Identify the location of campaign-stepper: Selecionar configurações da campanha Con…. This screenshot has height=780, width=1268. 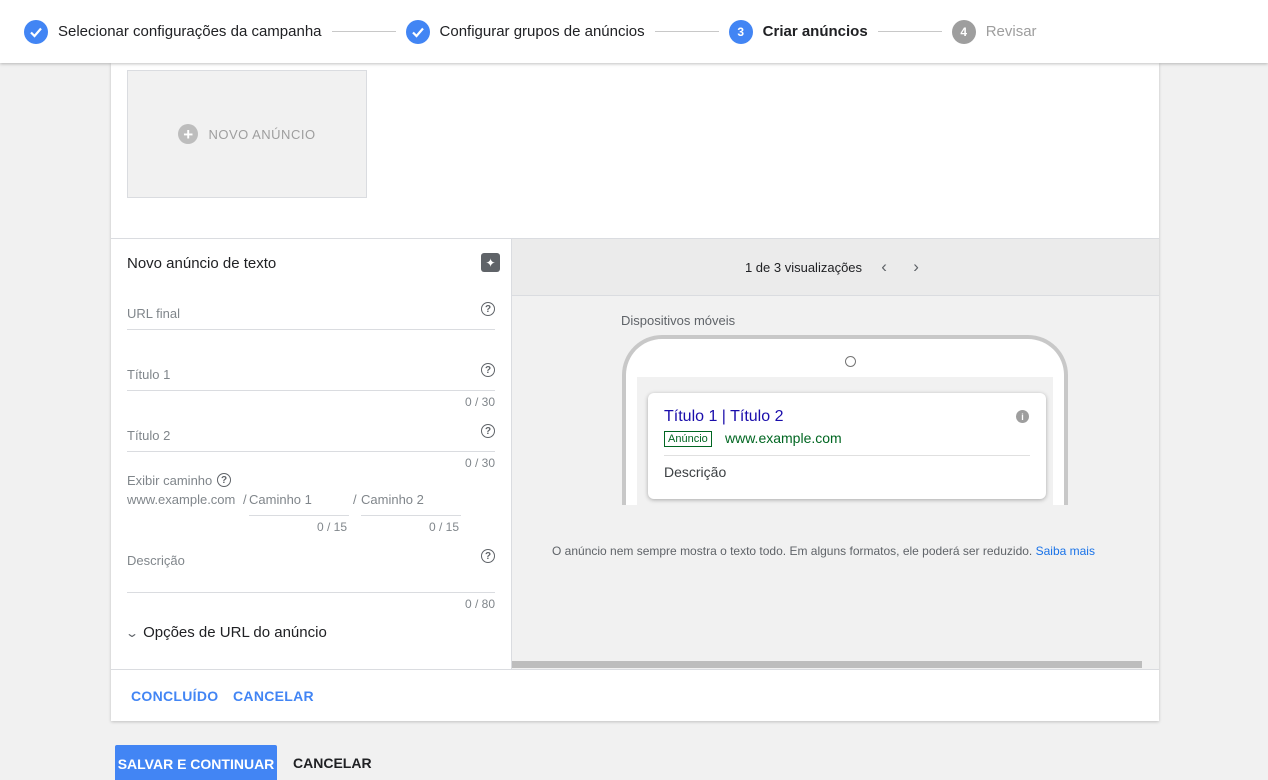
(634, 31).